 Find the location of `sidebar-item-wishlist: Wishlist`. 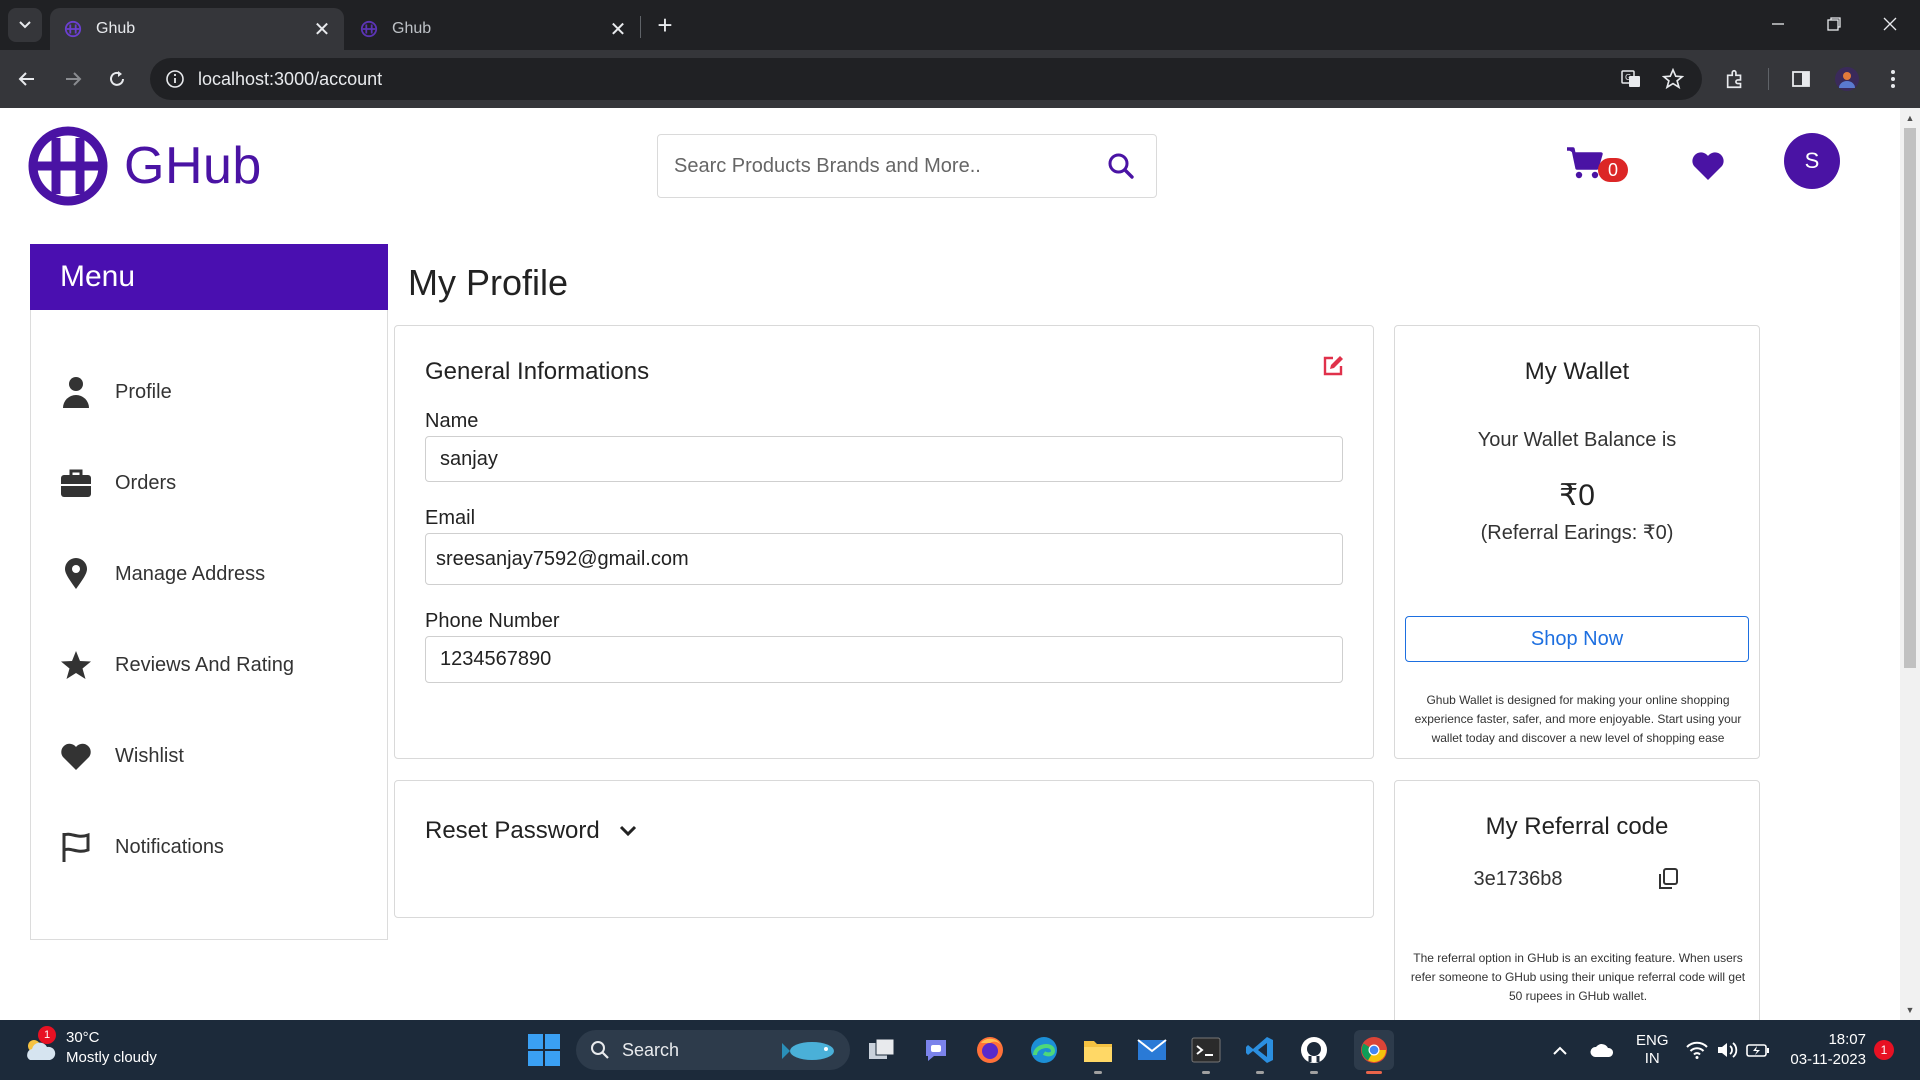

sidebar-item-wishlist: Wishlist is located at coordinates (121, 756).